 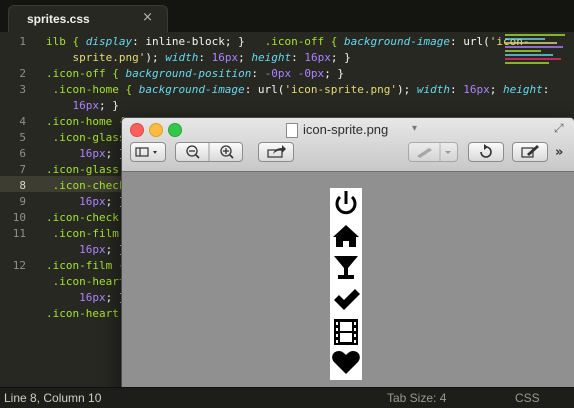 What do you see at coordinates (156, 130) in the screenshot?
I see `minimize-button` at bounding box center [156, 130].